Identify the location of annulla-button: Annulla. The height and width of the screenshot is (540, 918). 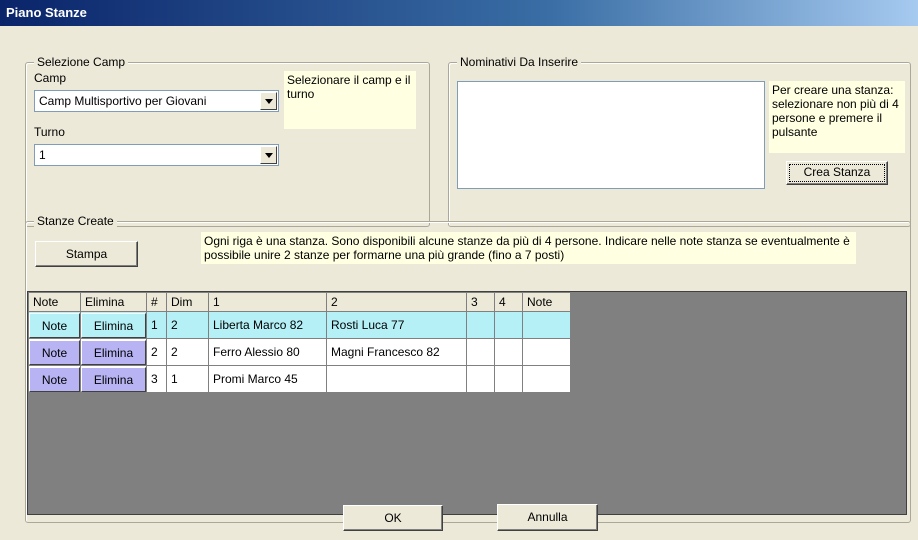
(547, 517).